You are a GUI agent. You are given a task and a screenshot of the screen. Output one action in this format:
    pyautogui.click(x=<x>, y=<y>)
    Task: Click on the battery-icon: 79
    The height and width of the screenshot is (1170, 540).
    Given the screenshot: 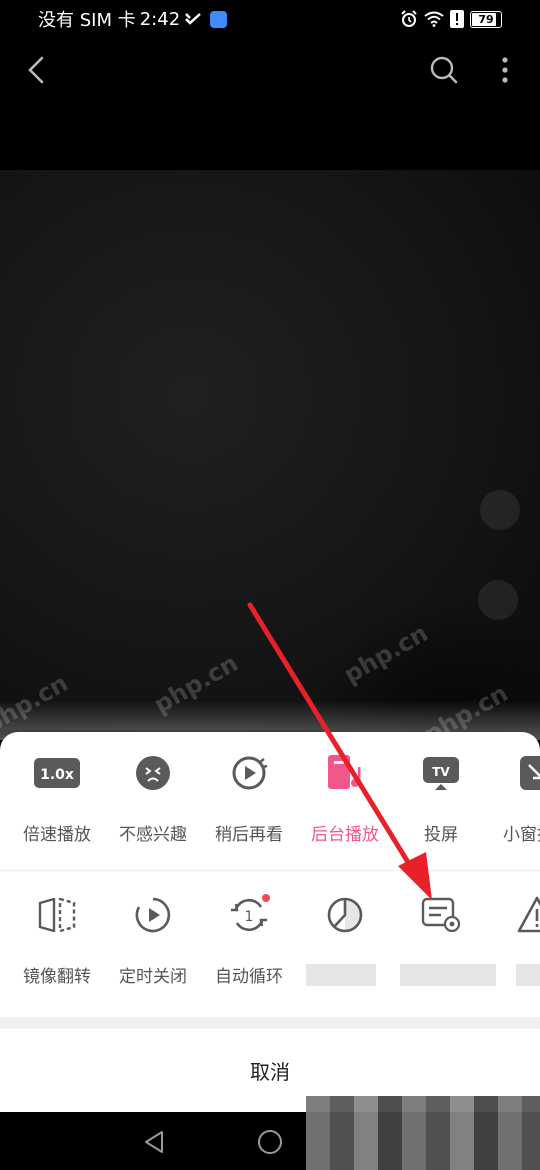 What is the action you would take?
    pyautogui.click(x=486, y=19)
    